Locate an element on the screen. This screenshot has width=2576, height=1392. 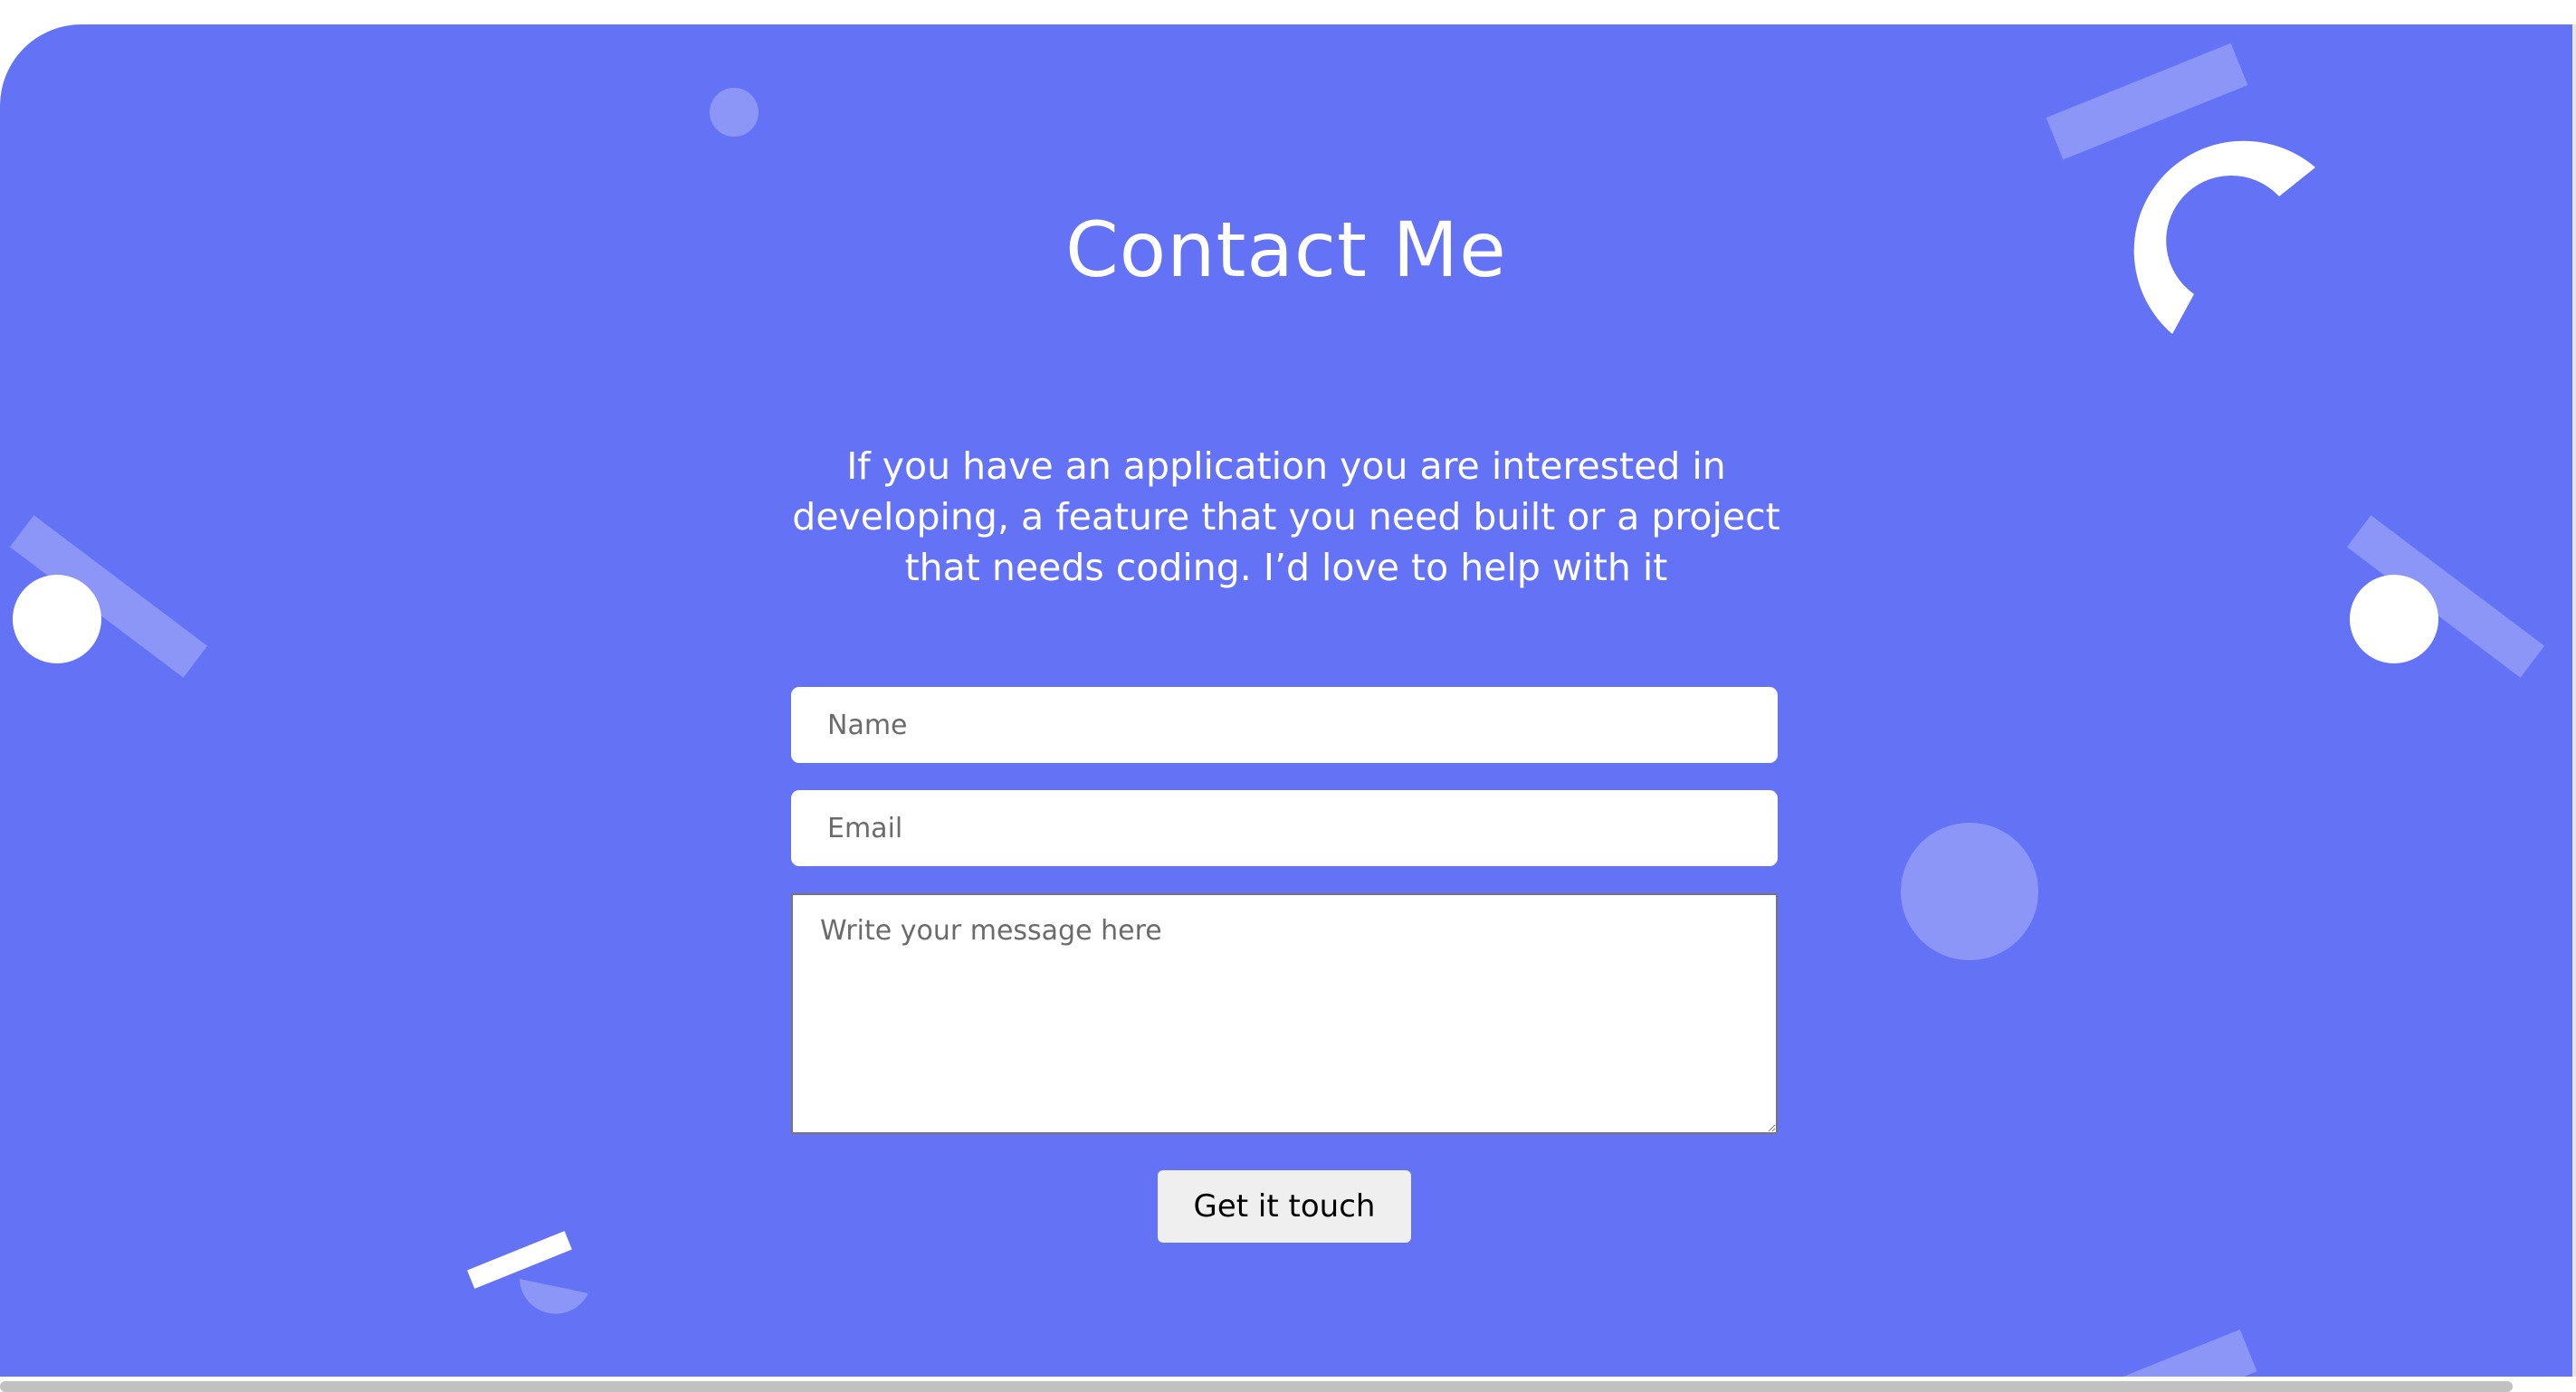
decor-circle-right is located at coordinates (2394, 619).